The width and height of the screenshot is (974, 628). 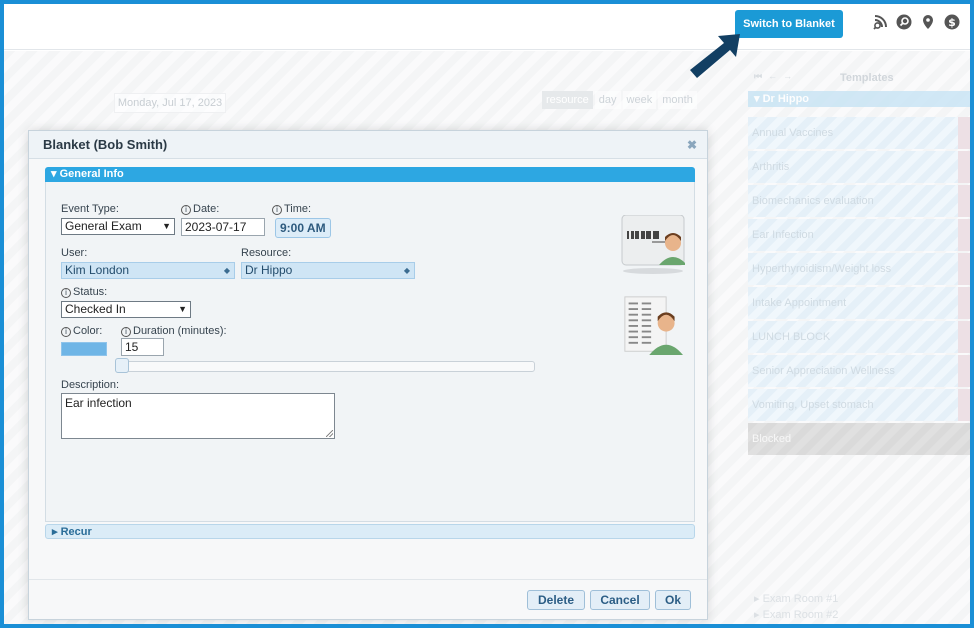 I want to click on ok-button: Ok, so click(x=673, y=600).